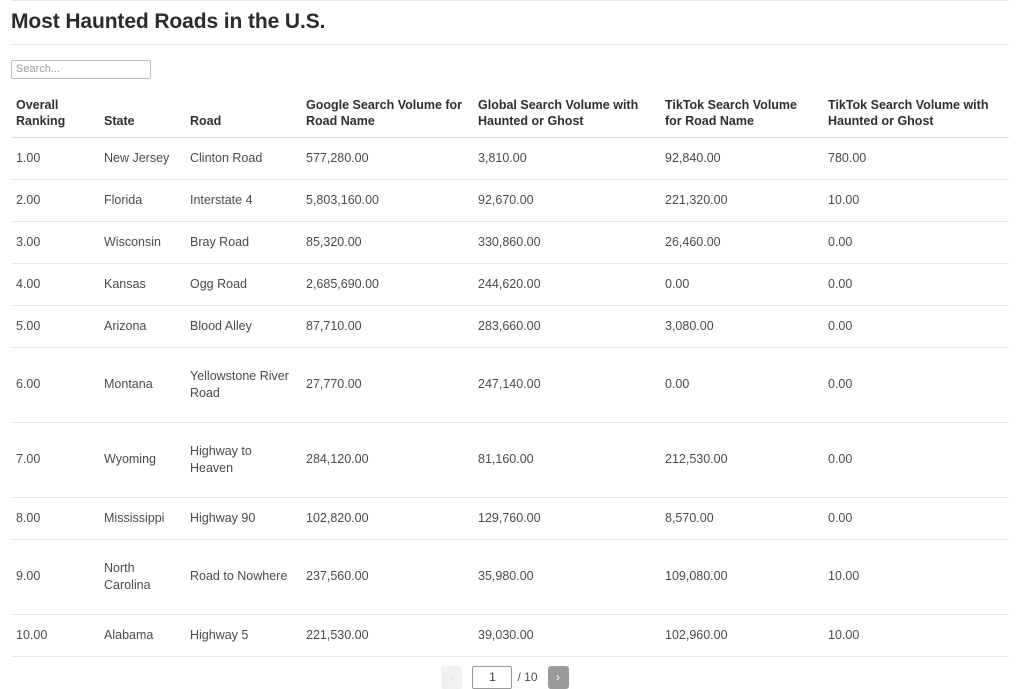 The image size is (1020, 689). I want to click on cell-road: Clinton Road, so click(243, 158).